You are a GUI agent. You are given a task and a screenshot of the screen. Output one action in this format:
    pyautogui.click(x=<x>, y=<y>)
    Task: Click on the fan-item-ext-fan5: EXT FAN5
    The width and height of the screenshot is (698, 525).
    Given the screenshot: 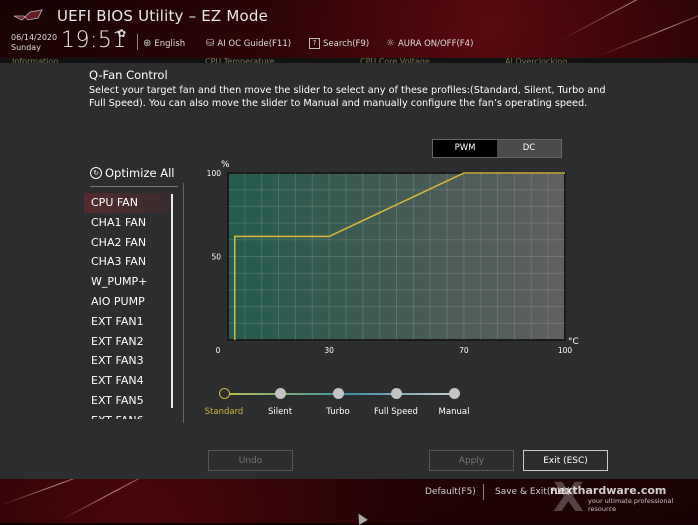 What is the action you would take?
    pyautogui.click(x=129, y=401)
    